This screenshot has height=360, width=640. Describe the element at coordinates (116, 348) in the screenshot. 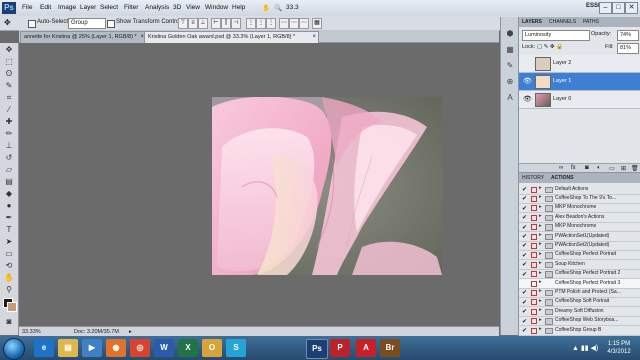

I see `firefox-icon: ◉` at that location.